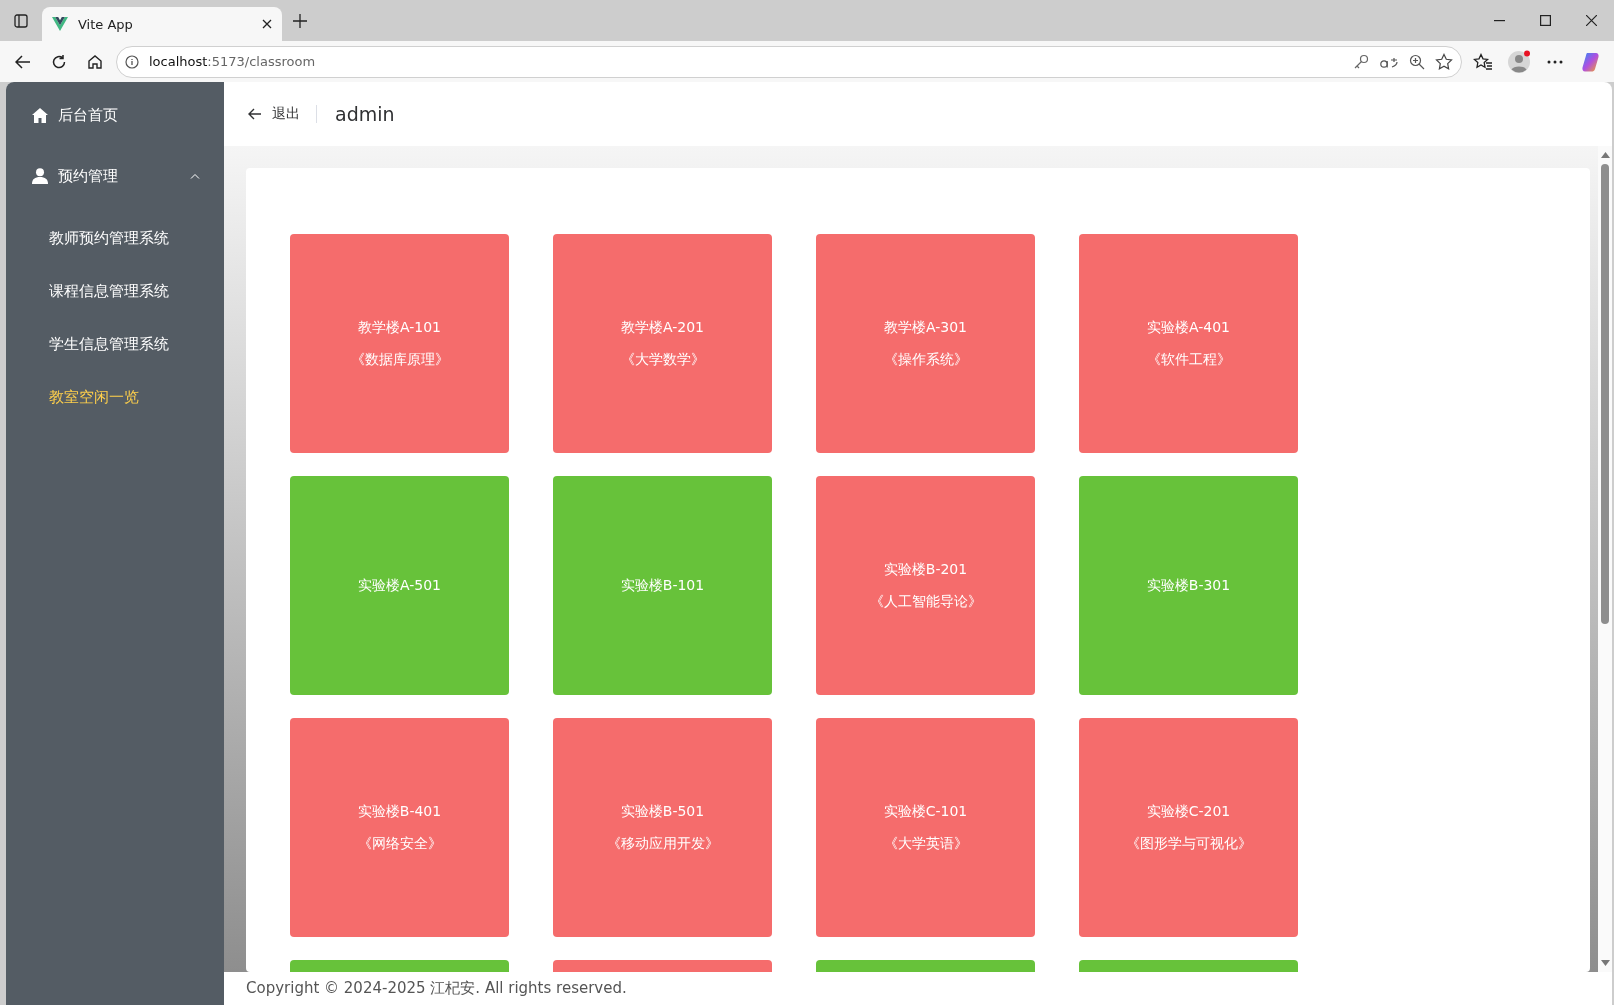 This screenshot has width=1614, height=1005. What do you see at coordinates (925, 811) in the screenshot?
I see `room-name: 实验楼C-101` at bounding box center [925, 811].